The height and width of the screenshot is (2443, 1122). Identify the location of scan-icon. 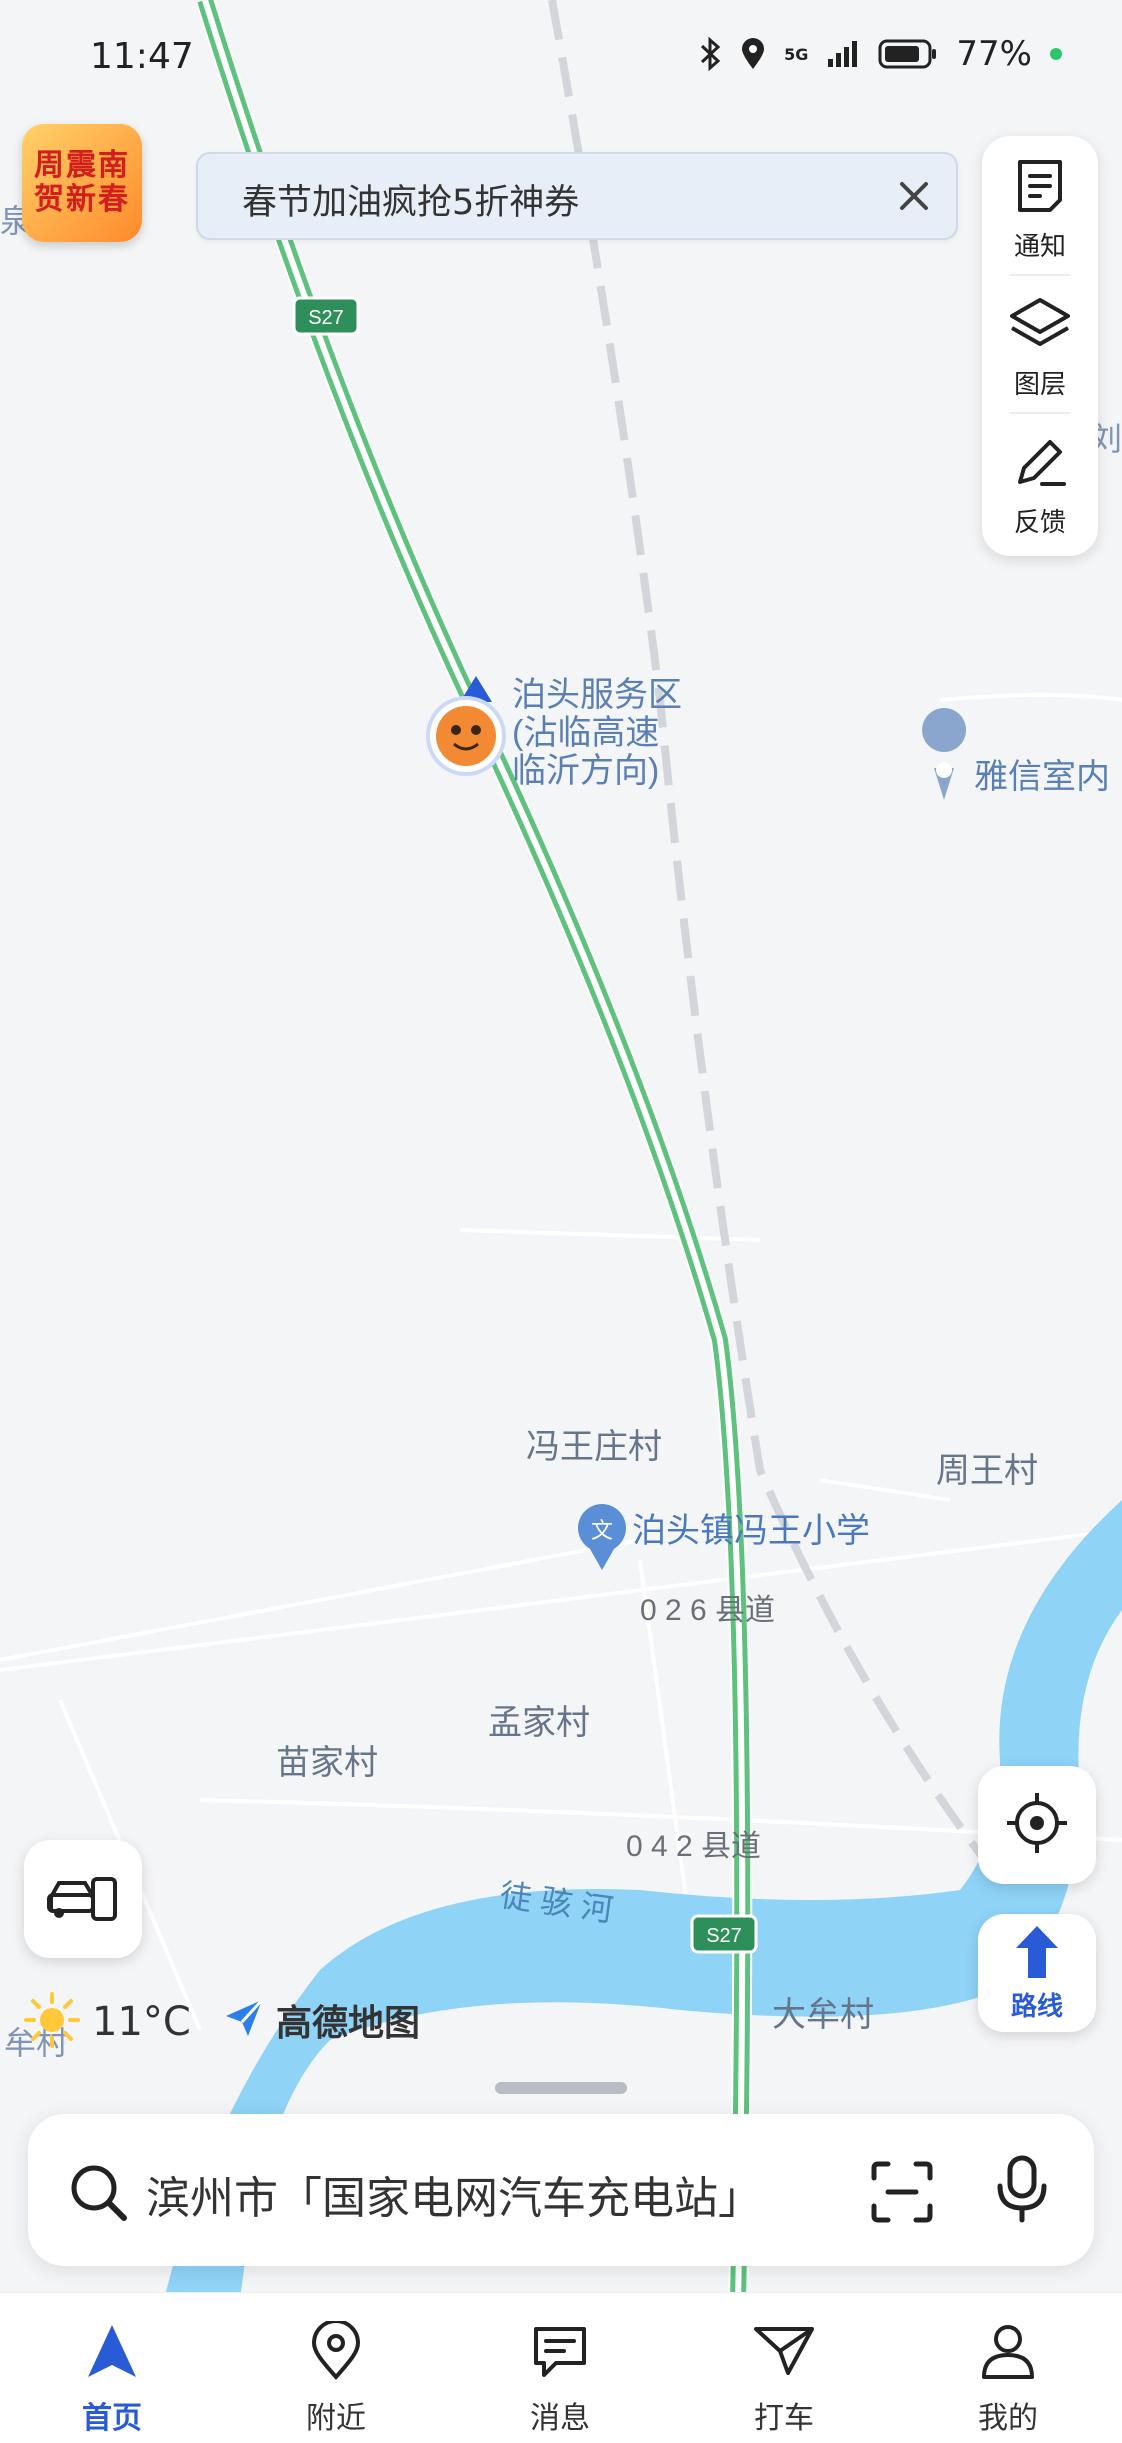
(902, 2194).